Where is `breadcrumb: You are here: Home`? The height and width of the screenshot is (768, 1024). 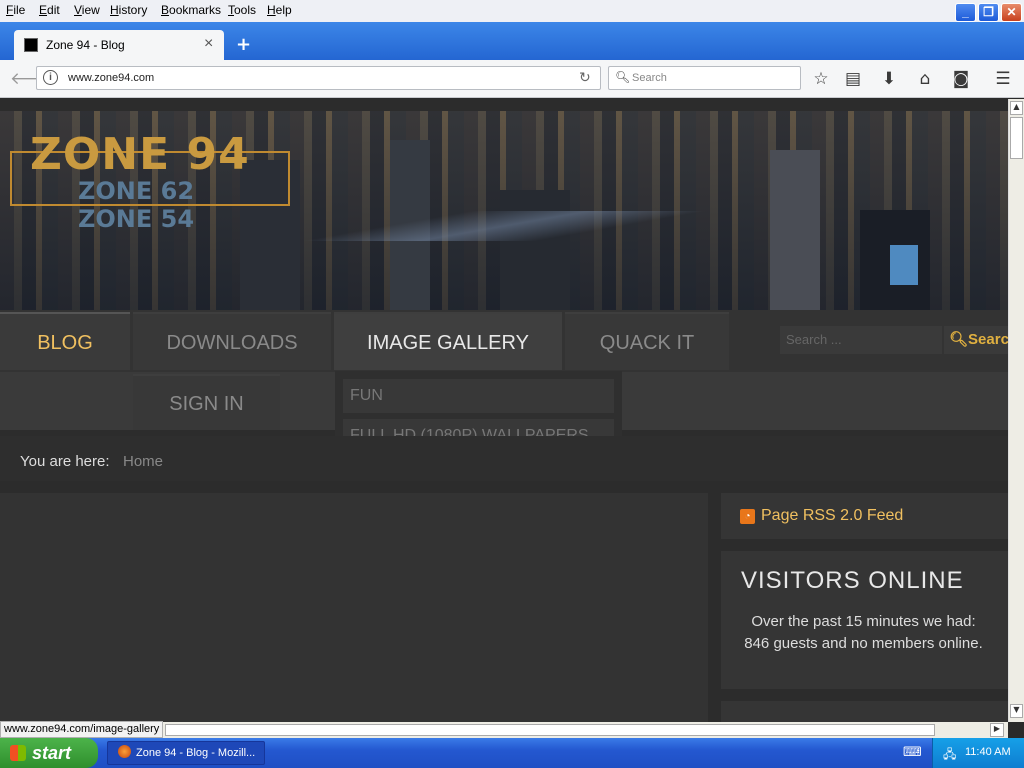 breadcrumb: You are here: Home is located at coordinates (504, 458).